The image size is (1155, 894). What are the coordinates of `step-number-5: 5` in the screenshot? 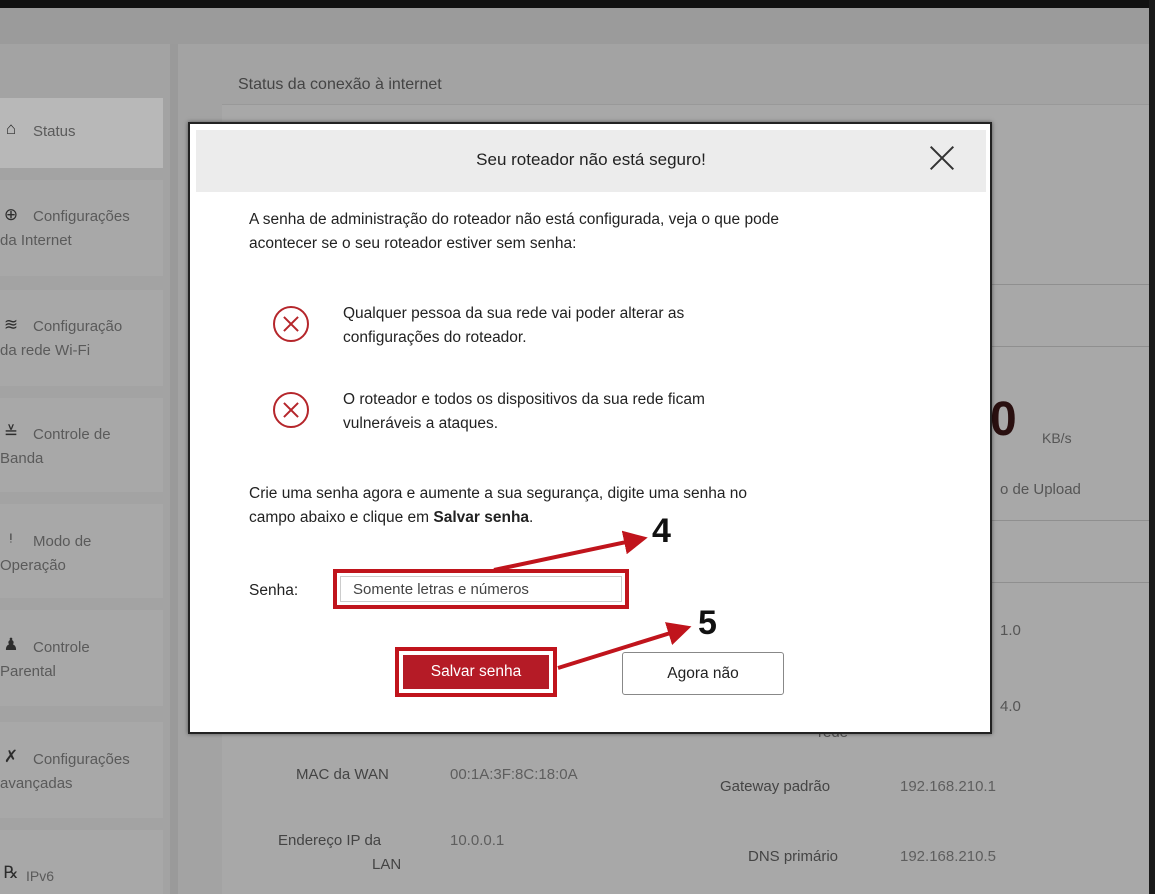 It's located at (707, 623).